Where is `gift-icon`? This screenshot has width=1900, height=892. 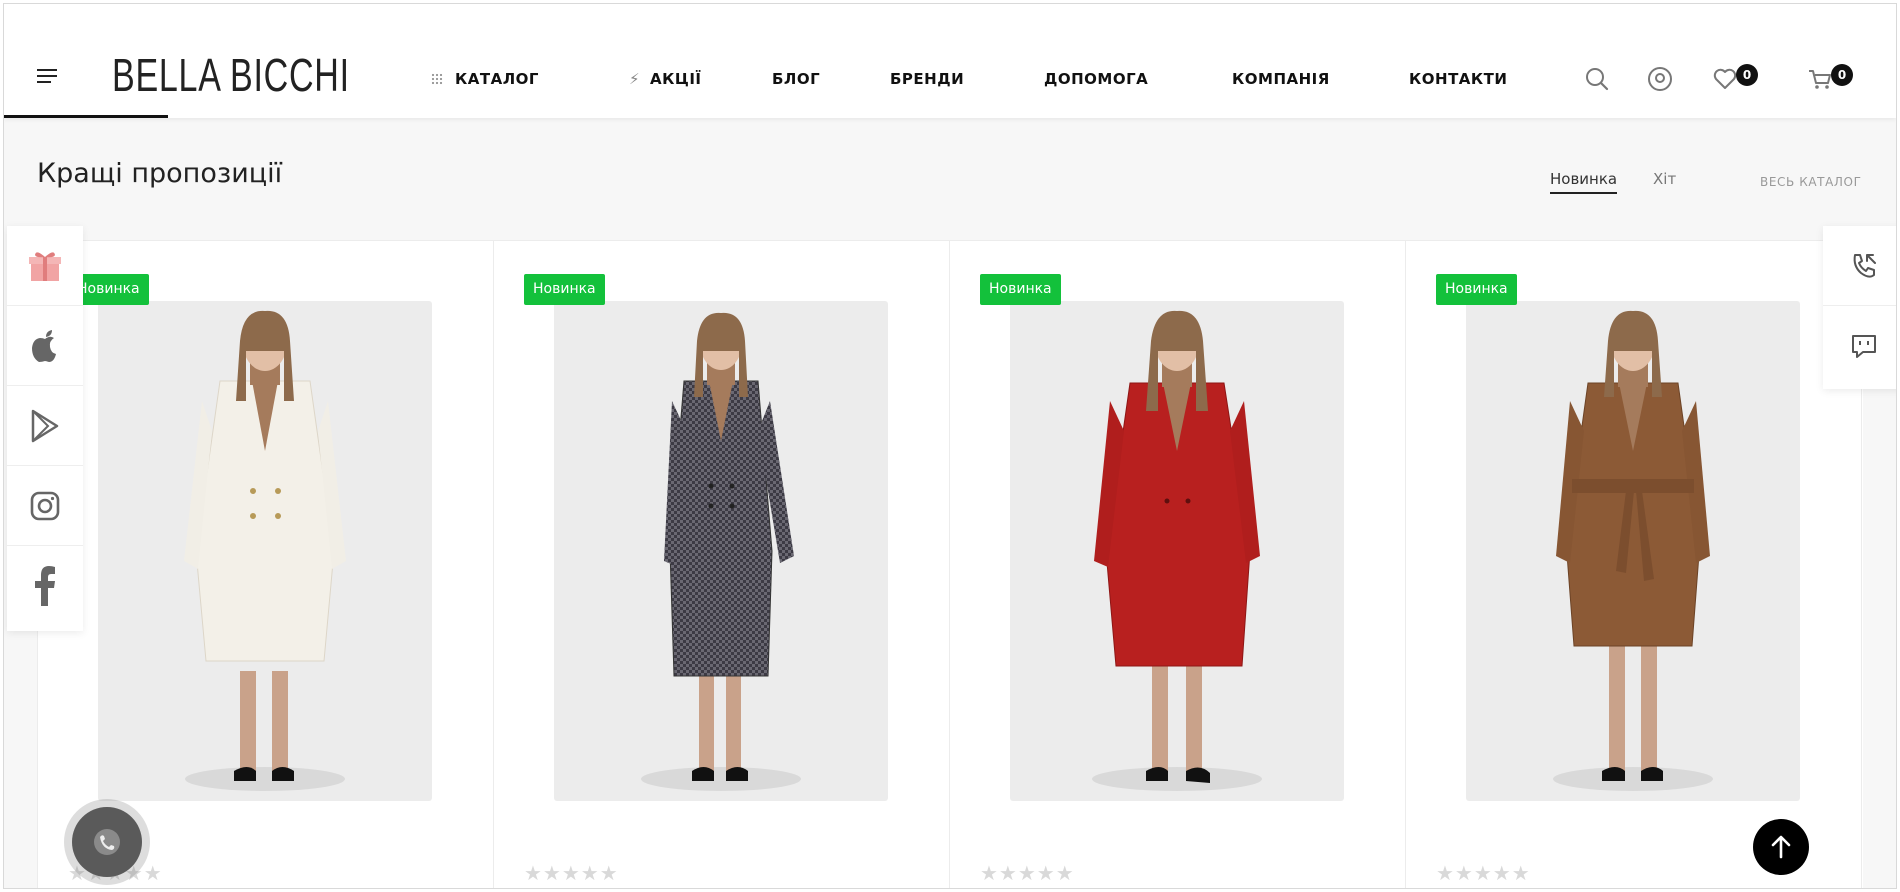
gift-icon is located at coordinates (45, 266).